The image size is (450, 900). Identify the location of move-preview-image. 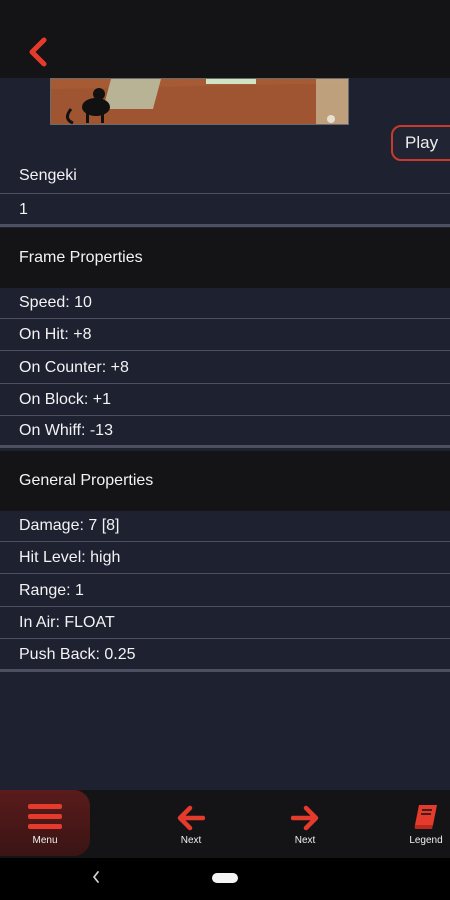
(199, 101).